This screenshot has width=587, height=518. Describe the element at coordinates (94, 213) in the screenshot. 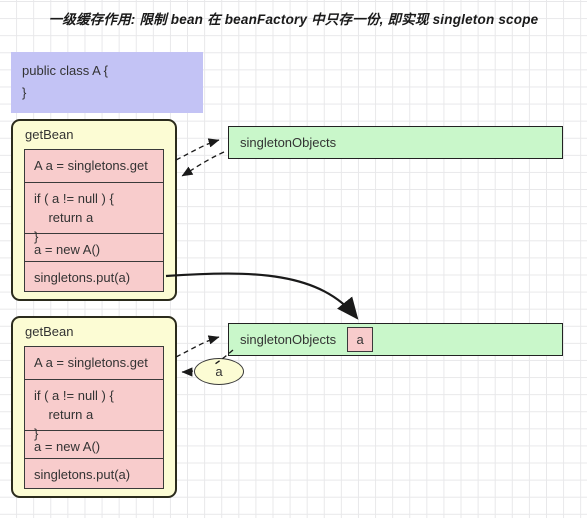

I see `step-null-check-1: if ( a != null ) { return a }` at that location.